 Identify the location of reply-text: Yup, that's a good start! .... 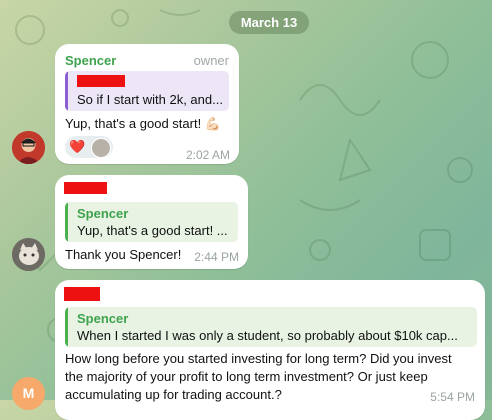
(152, 230).